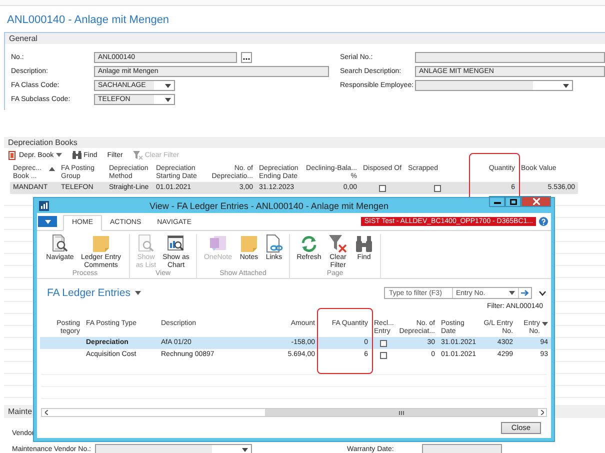  Describe the element at coordinates (46, 412) in the screenshot. I see `scroll-left-icon` at that location.